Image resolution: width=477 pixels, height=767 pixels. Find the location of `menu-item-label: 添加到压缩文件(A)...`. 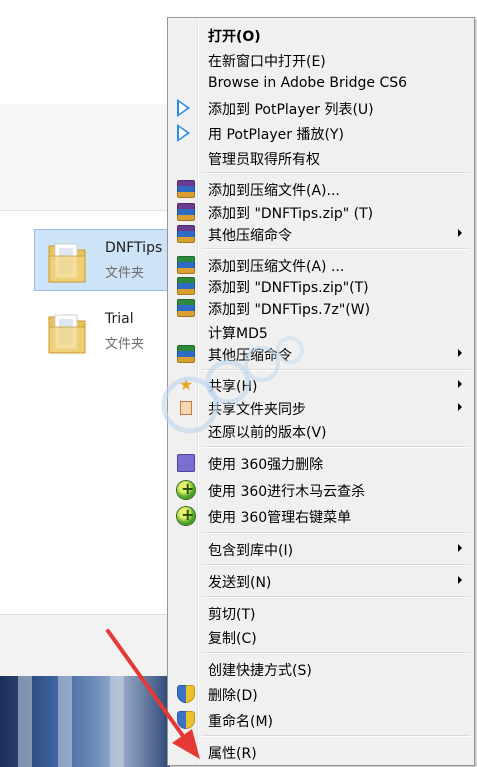

menu-item-label: 添加到压缩文件(A)... is located at coordinates (274, 191).